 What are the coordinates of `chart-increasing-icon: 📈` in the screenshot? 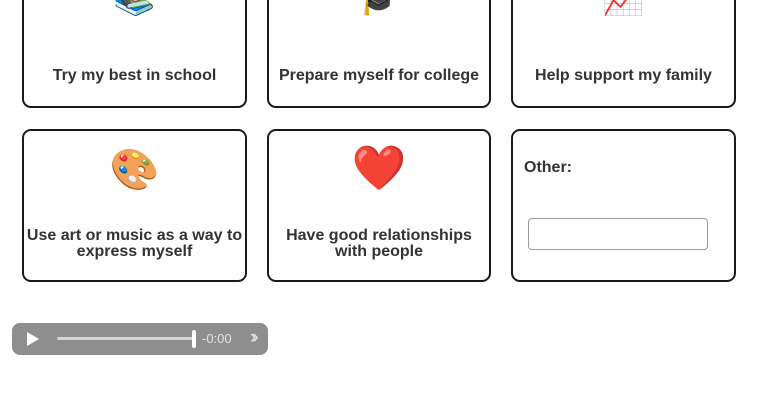 It's located at (623, 9).